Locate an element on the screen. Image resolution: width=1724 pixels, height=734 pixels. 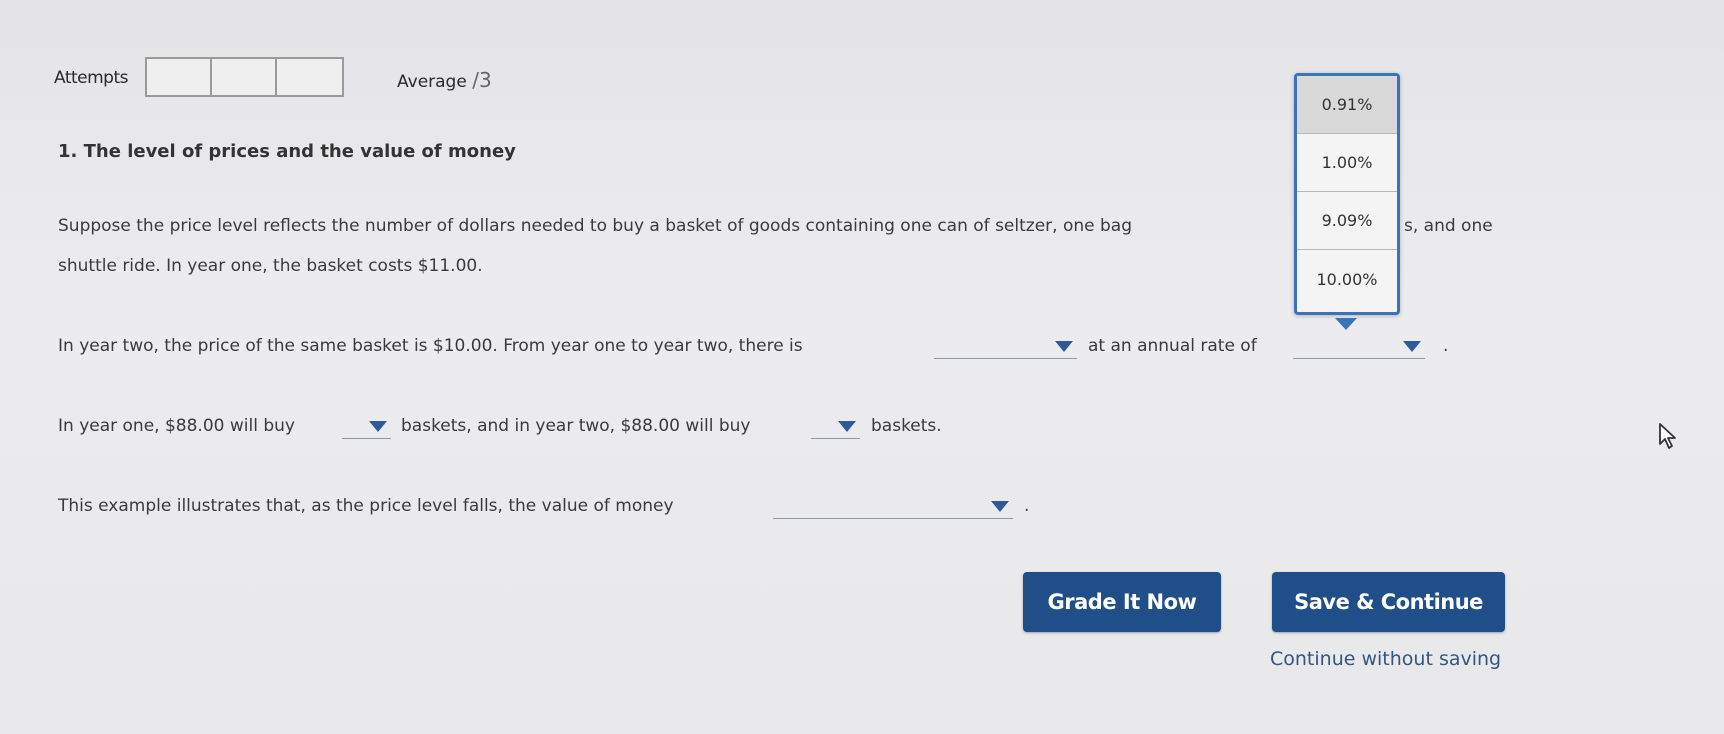
example-period: . is located at coordinates (1027, 506).